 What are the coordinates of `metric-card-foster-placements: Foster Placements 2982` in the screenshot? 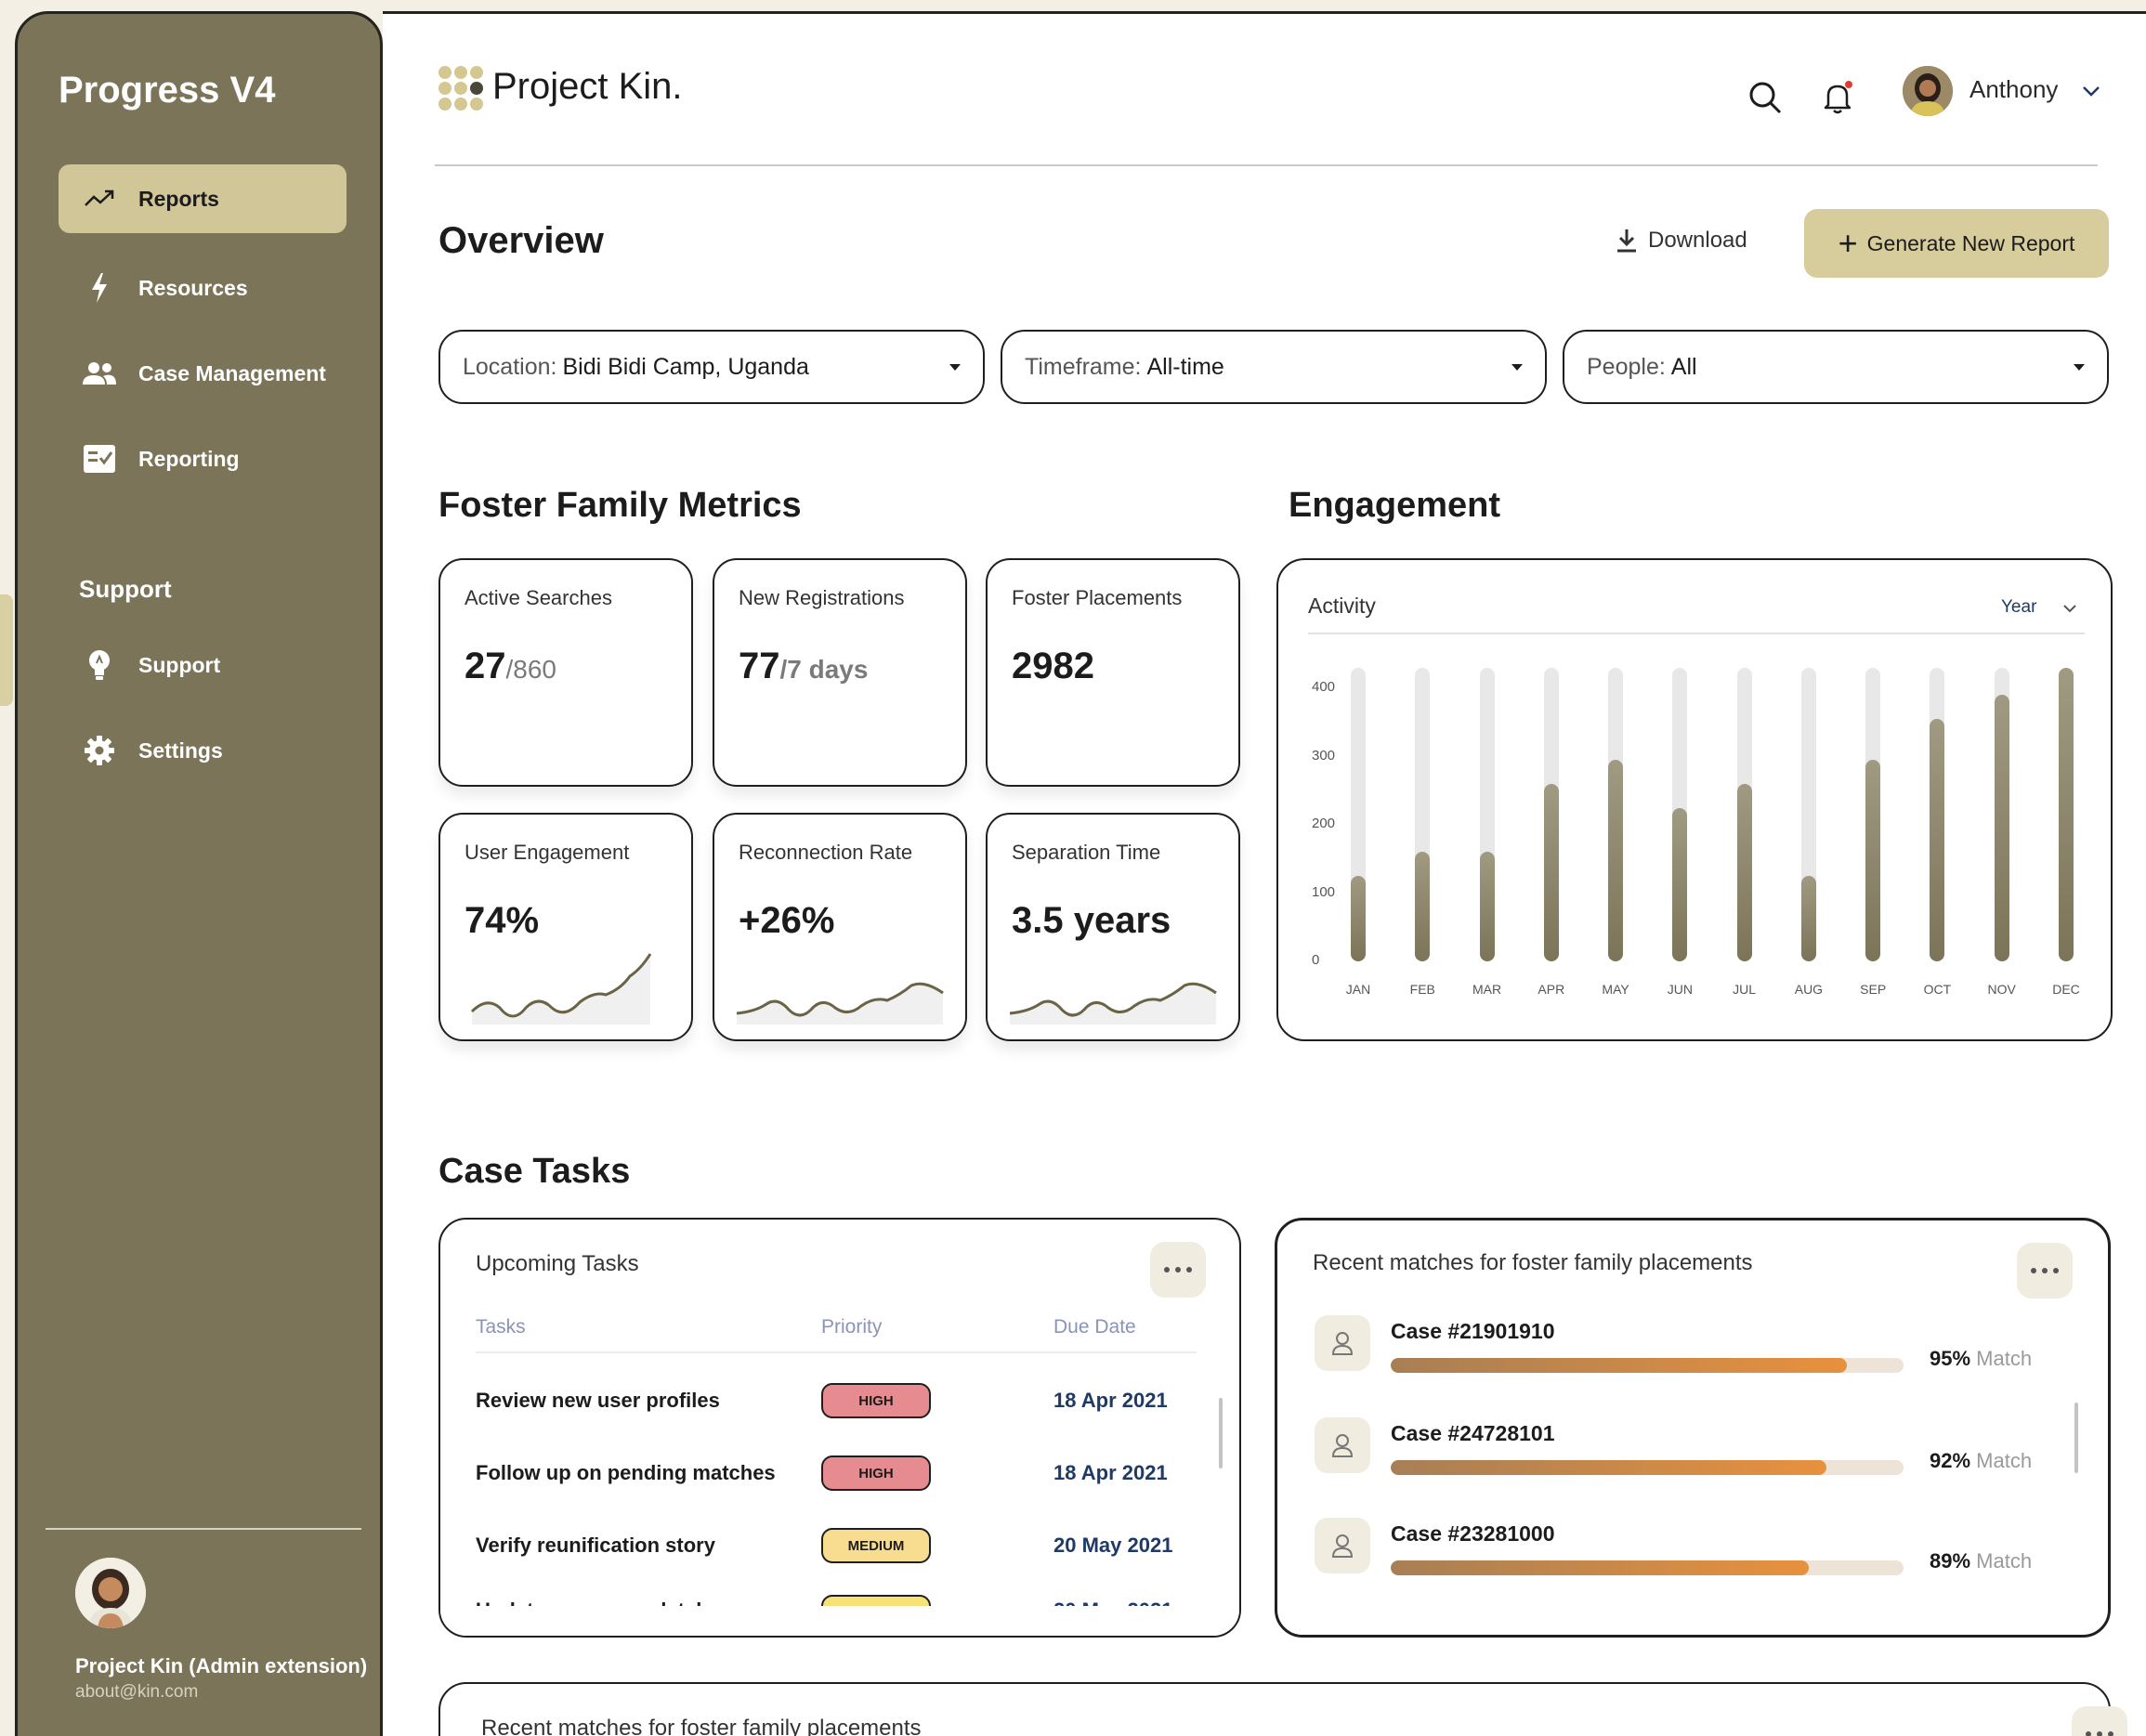 It's located at (1113, 673).